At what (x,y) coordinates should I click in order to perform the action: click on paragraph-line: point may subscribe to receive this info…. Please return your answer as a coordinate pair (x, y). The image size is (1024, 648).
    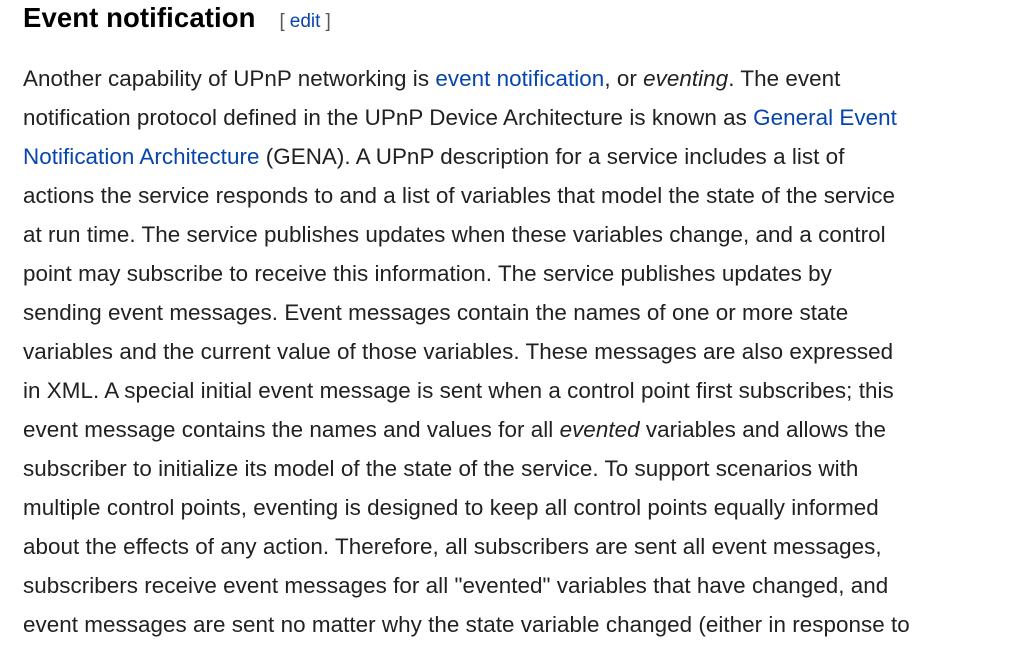
    Looking at the image, I should click on (518, 273).